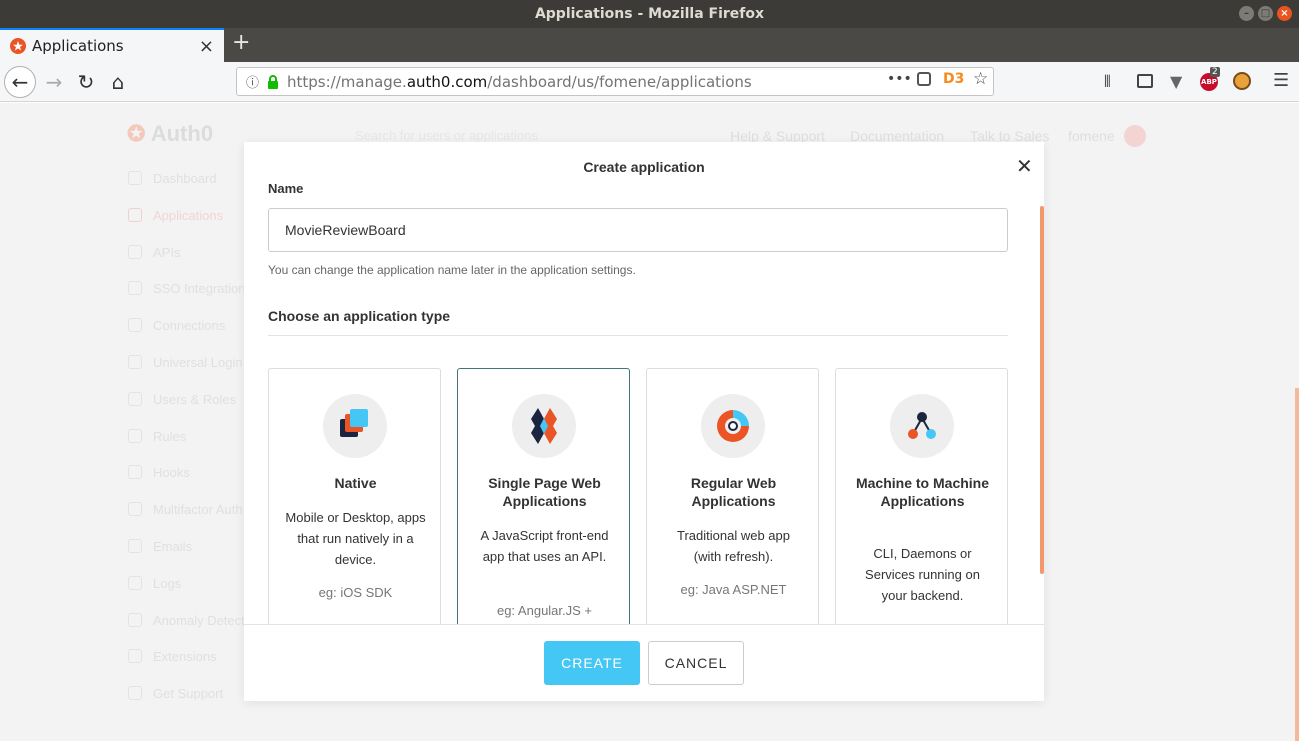  Describe the element at coordinates (135, 178) in the screenshot. I see `dashboard-icon` at that location.